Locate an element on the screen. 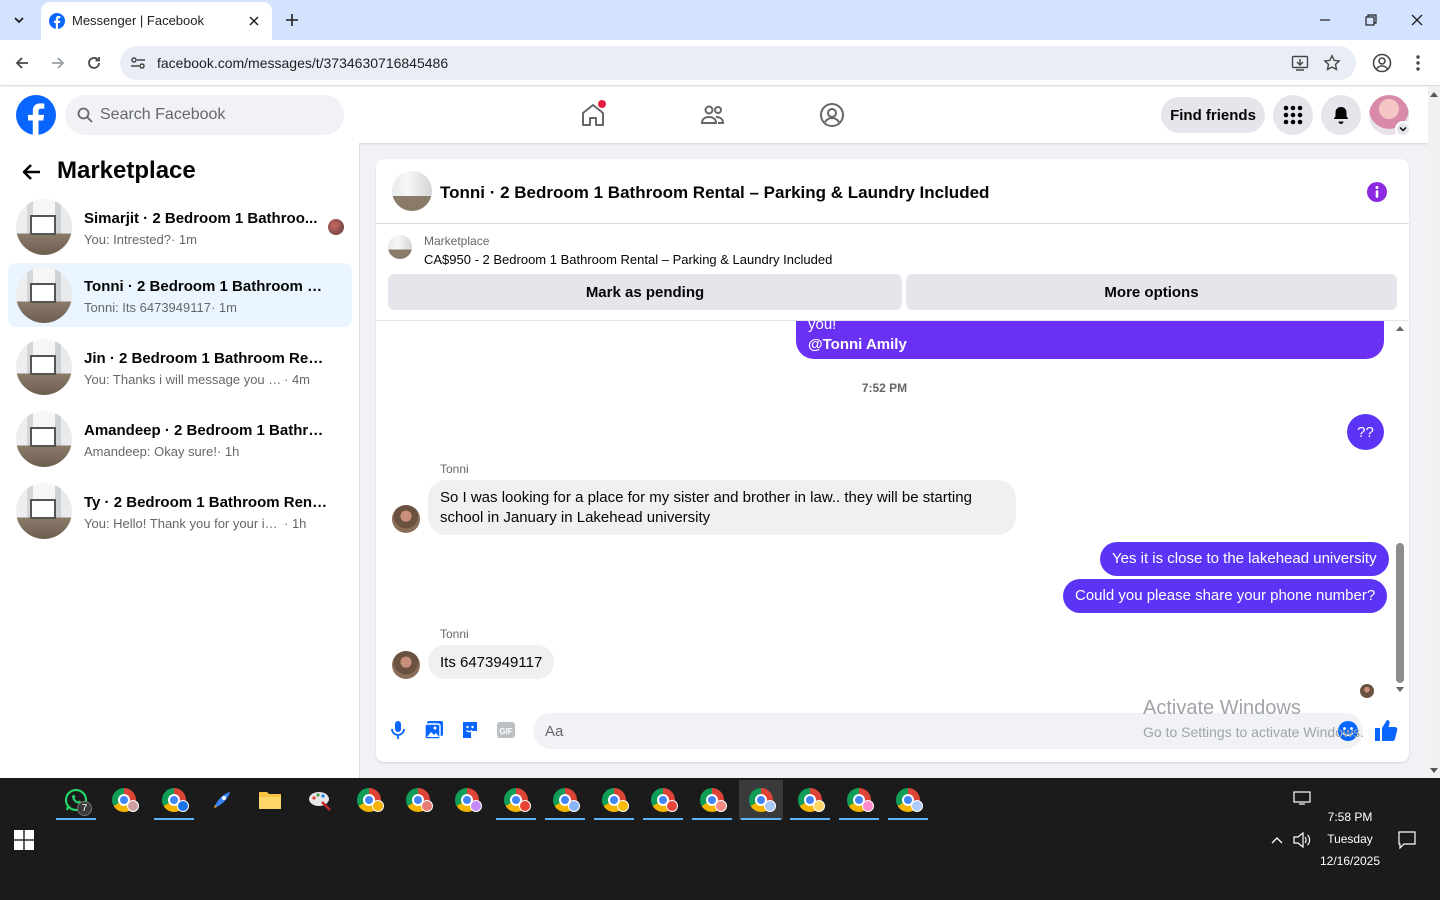  chevron-up-icon is located at coordinates (1277, 840).